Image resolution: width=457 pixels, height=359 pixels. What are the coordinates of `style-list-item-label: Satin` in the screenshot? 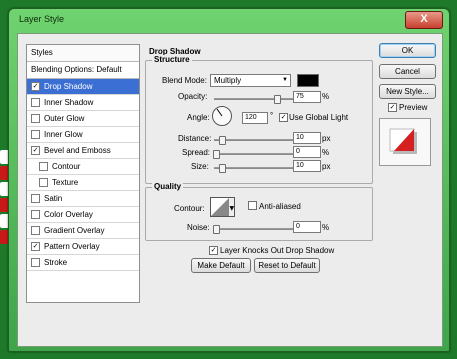 It's located at (53, 198).